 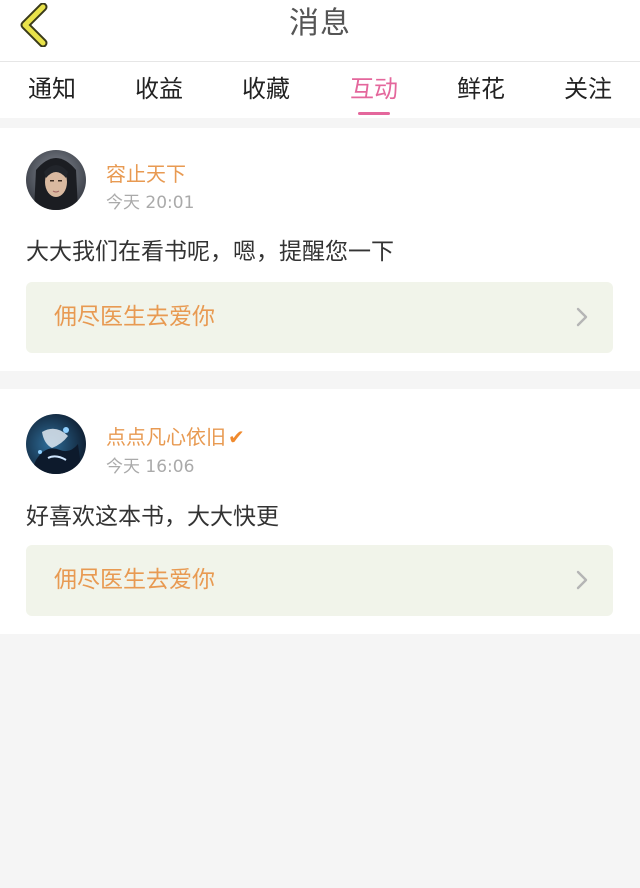 What do you see at coordinates (374, 113) in the screenshot?
I see `active-tab-indicator` at bounding box center [374, 113].